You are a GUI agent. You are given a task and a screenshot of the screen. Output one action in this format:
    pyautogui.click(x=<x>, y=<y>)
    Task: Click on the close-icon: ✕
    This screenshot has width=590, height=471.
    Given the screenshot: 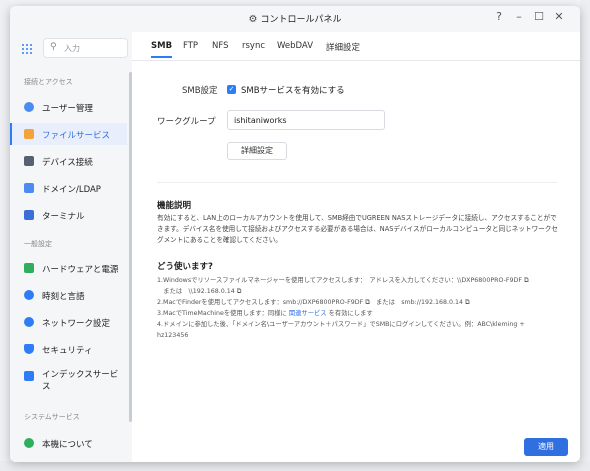 What is the action you would take?
    pyautogui.click(x=559, y=16)
    